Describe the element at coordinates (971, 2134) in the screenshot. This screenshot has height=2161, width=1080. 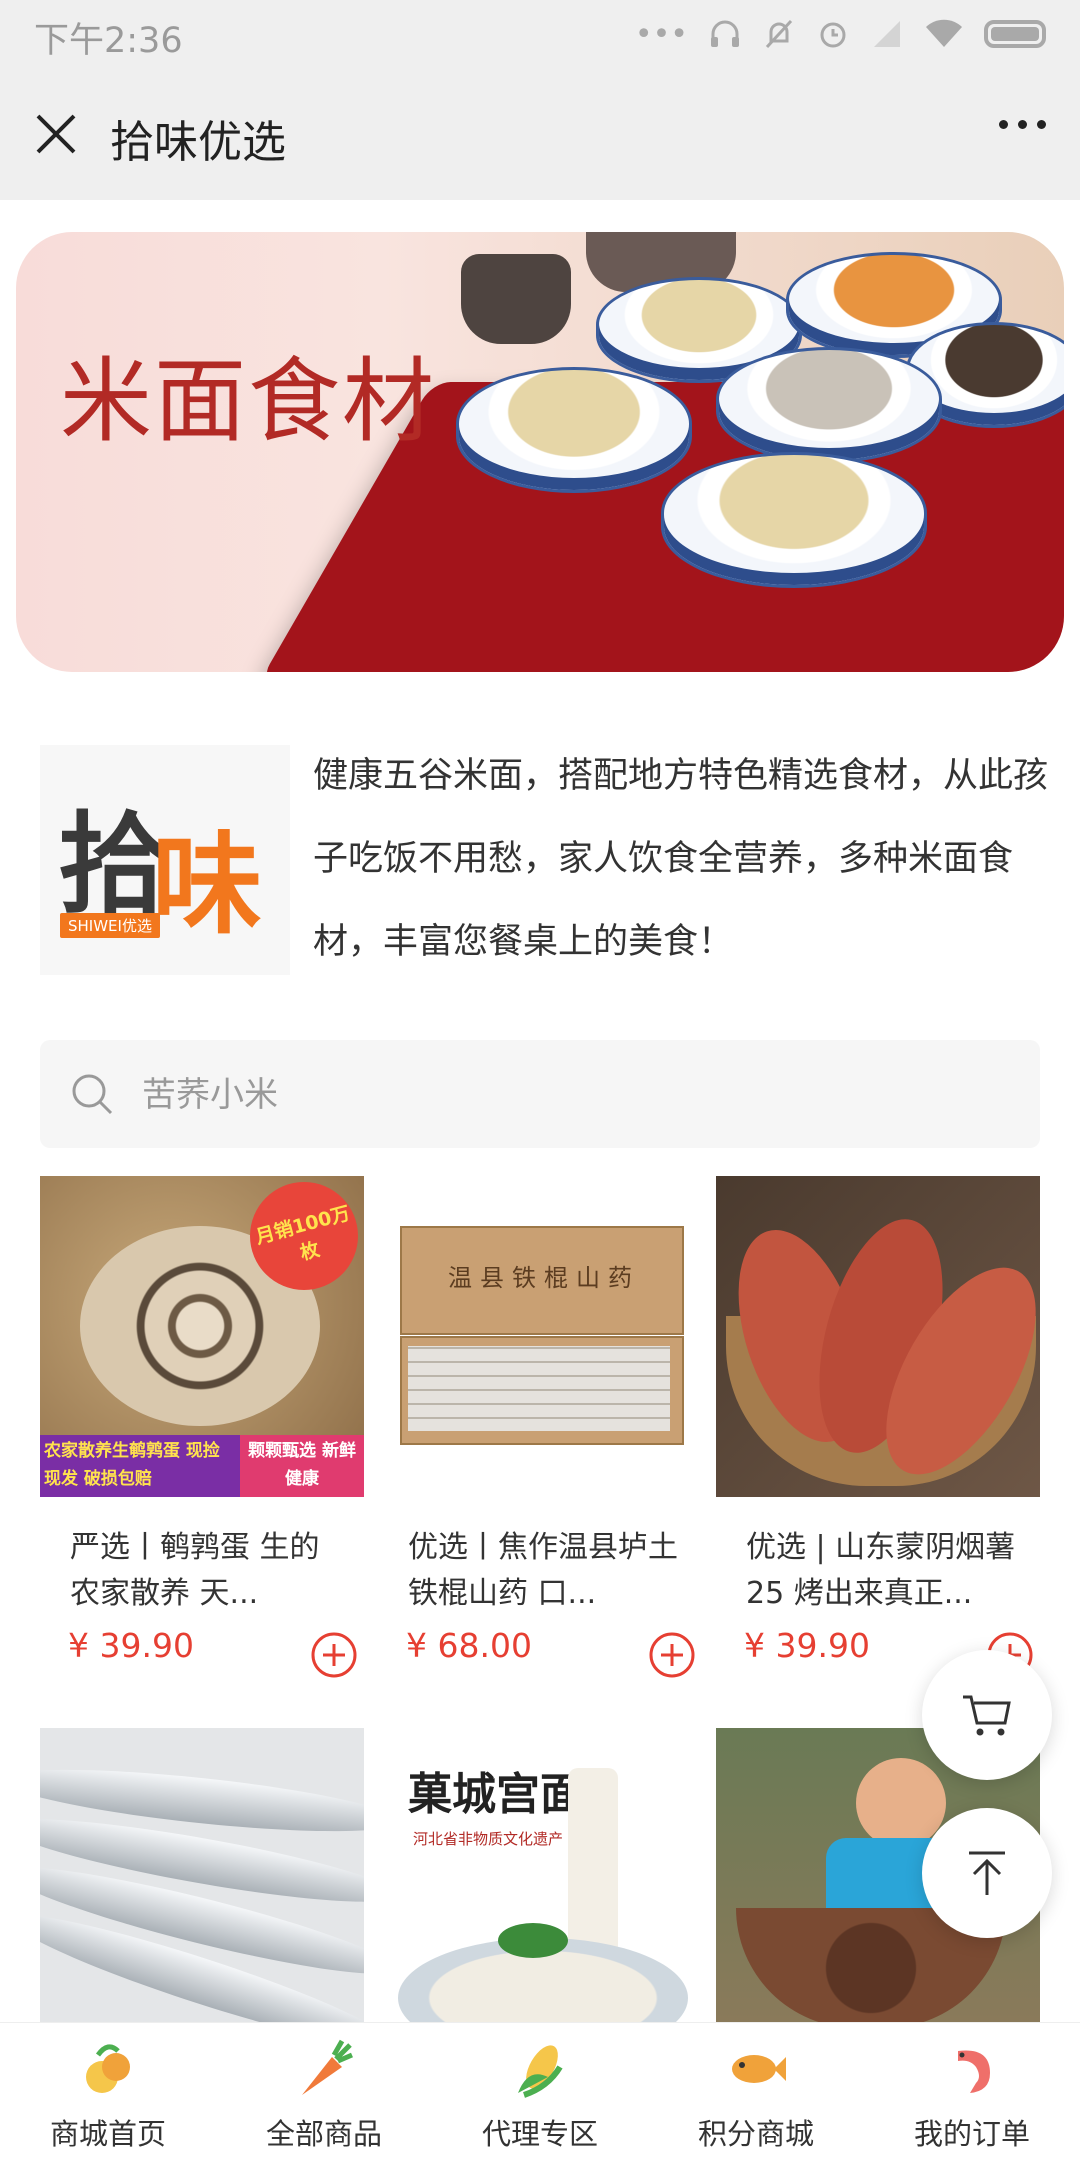
I see `tab-label: 我的订单` at that location.